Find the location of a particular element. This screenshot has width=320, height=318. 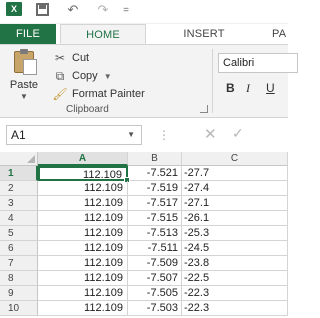

ribbon-tabs: FILE HOME INSERT PA is located at coordinates (144, 34).